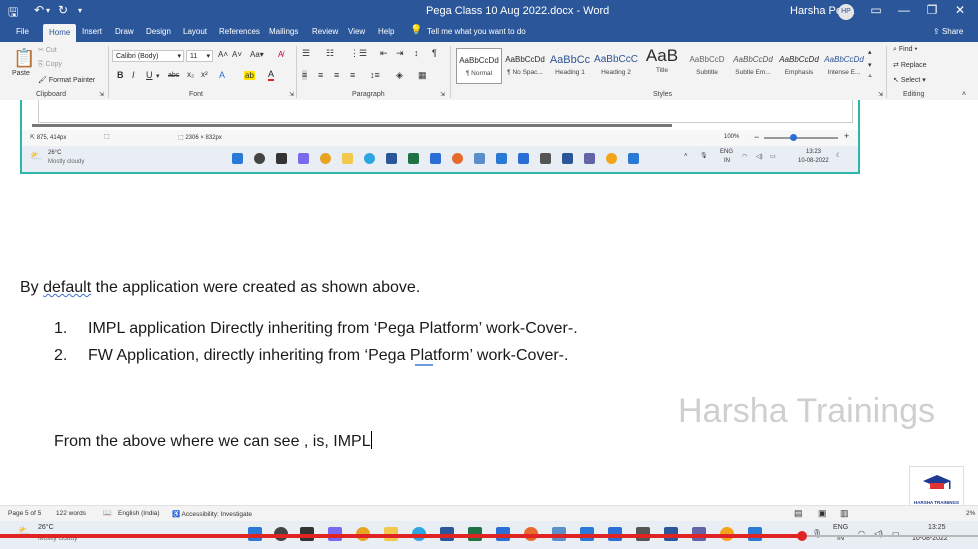 This screenshot has width=978, height=549. Describe the element at coordinates (21, 73) in the screenshot. I see `paste-button: Paste` at that location.